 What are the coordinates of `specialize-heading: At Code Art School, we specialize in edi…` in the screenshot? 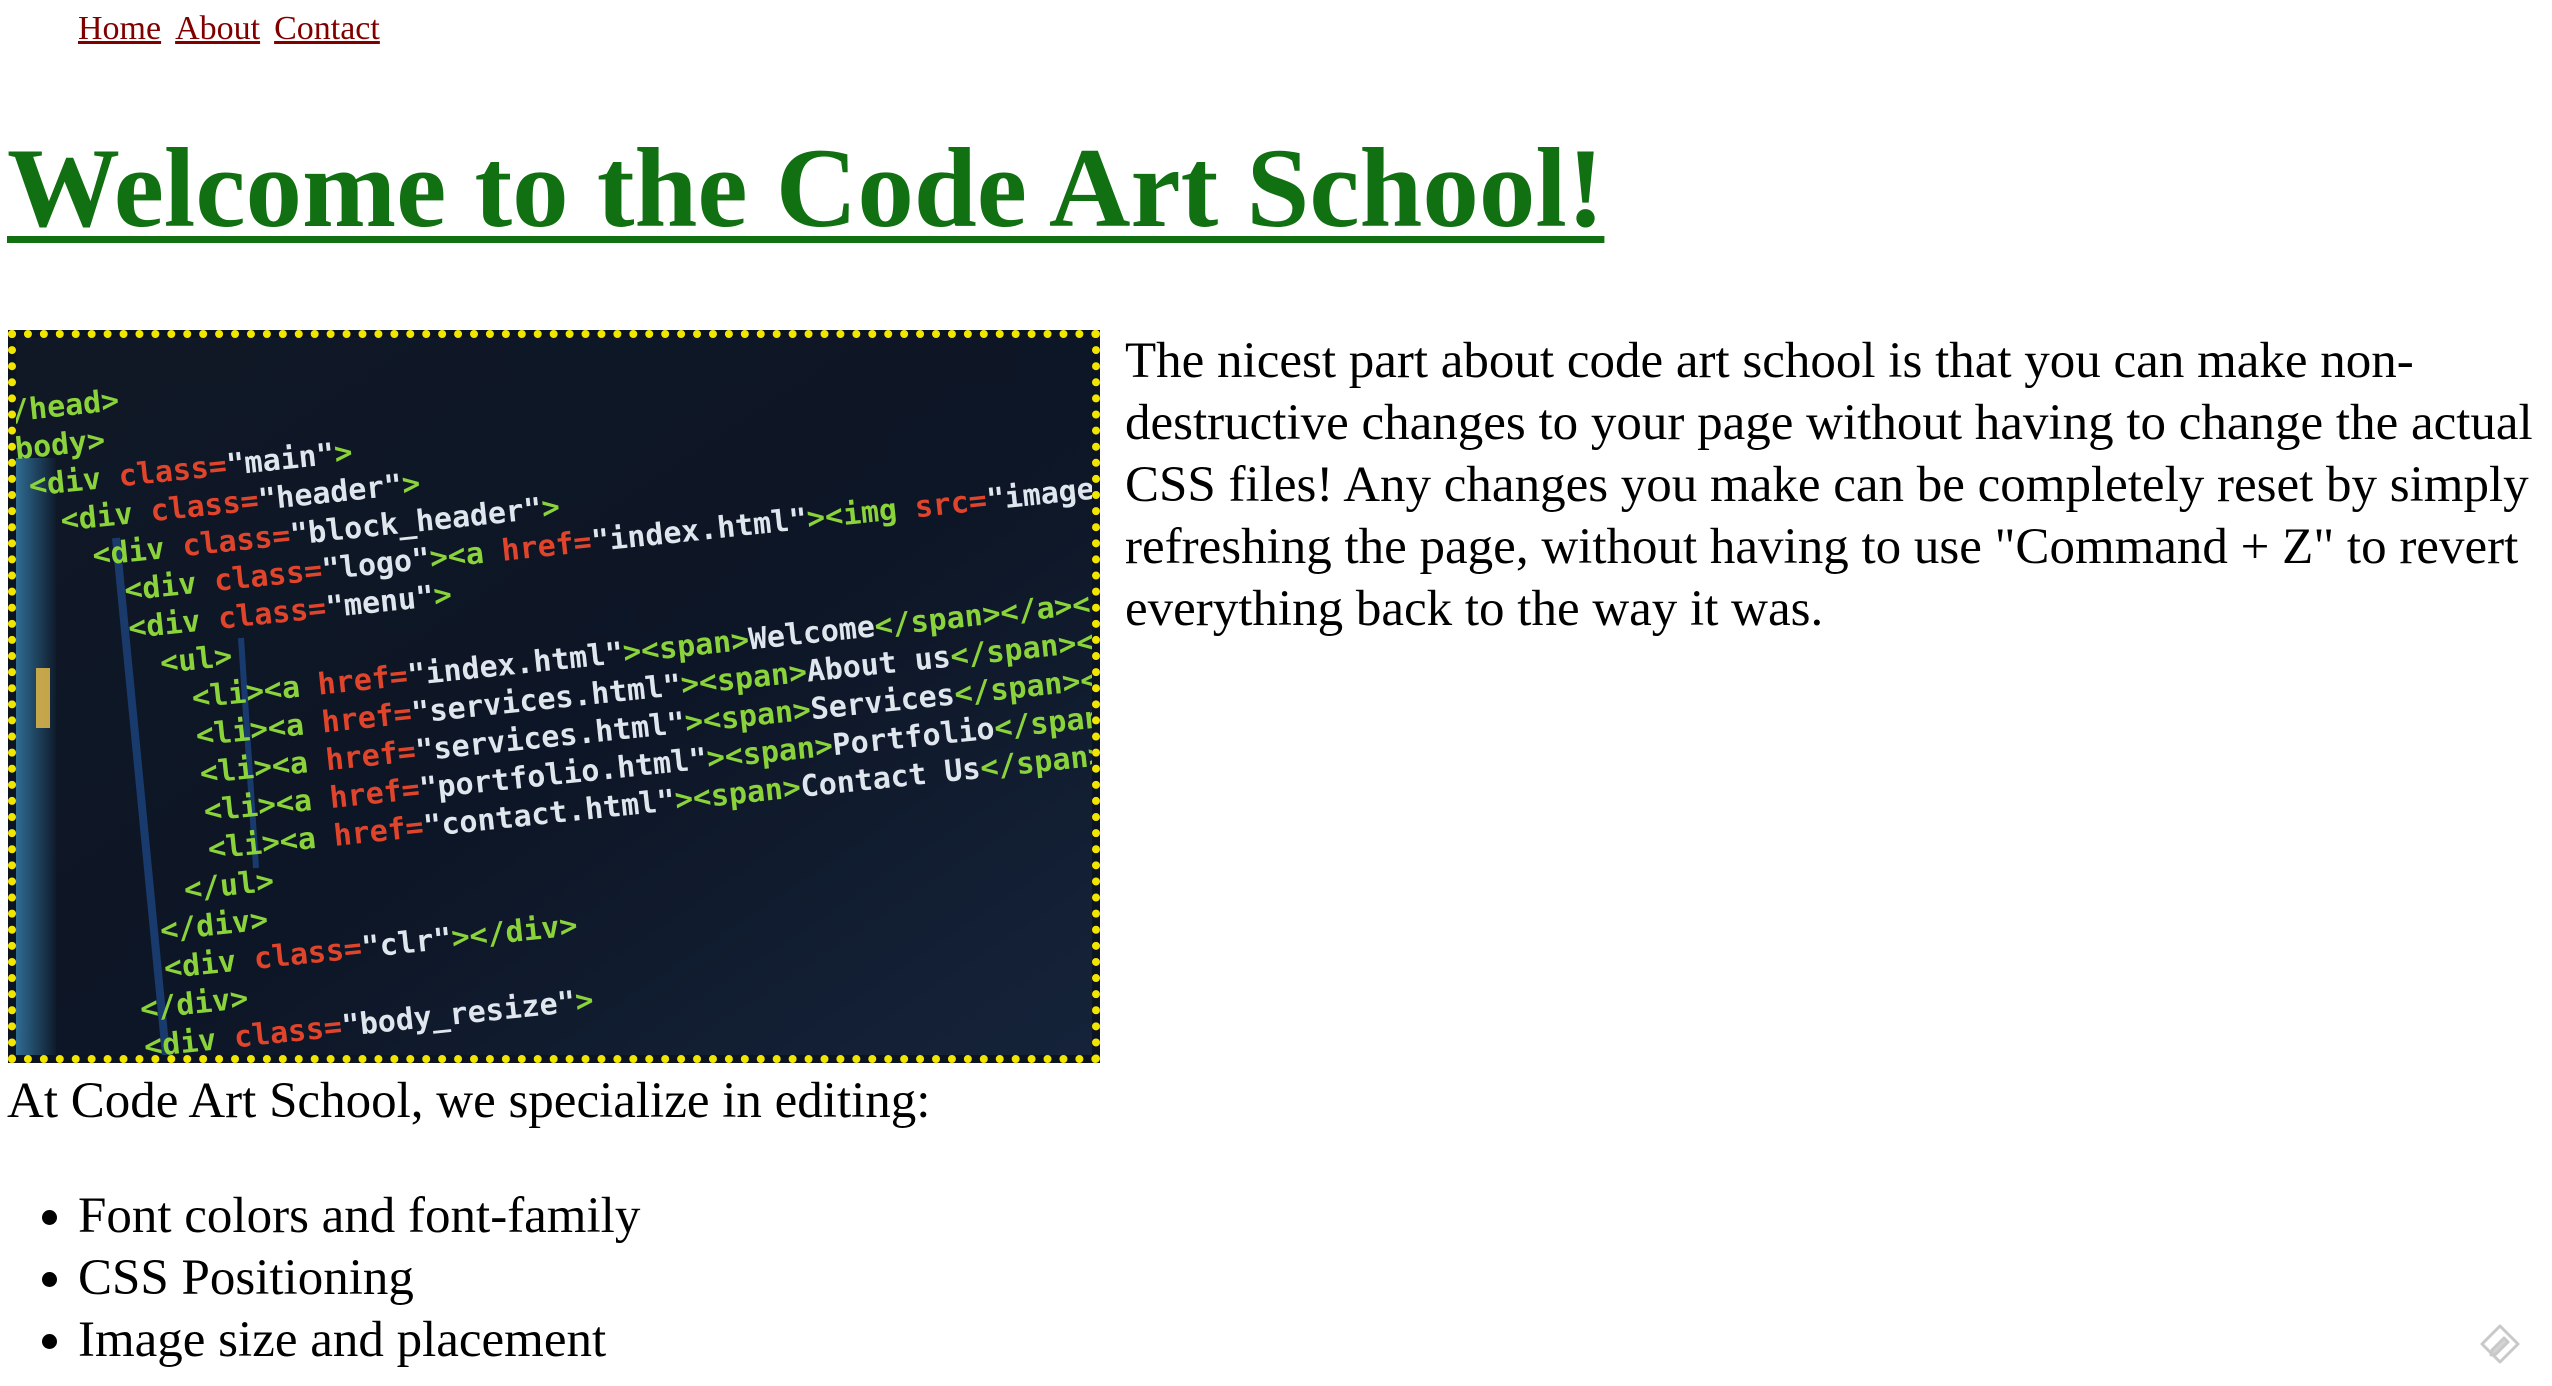 It's located at (469, 1101).